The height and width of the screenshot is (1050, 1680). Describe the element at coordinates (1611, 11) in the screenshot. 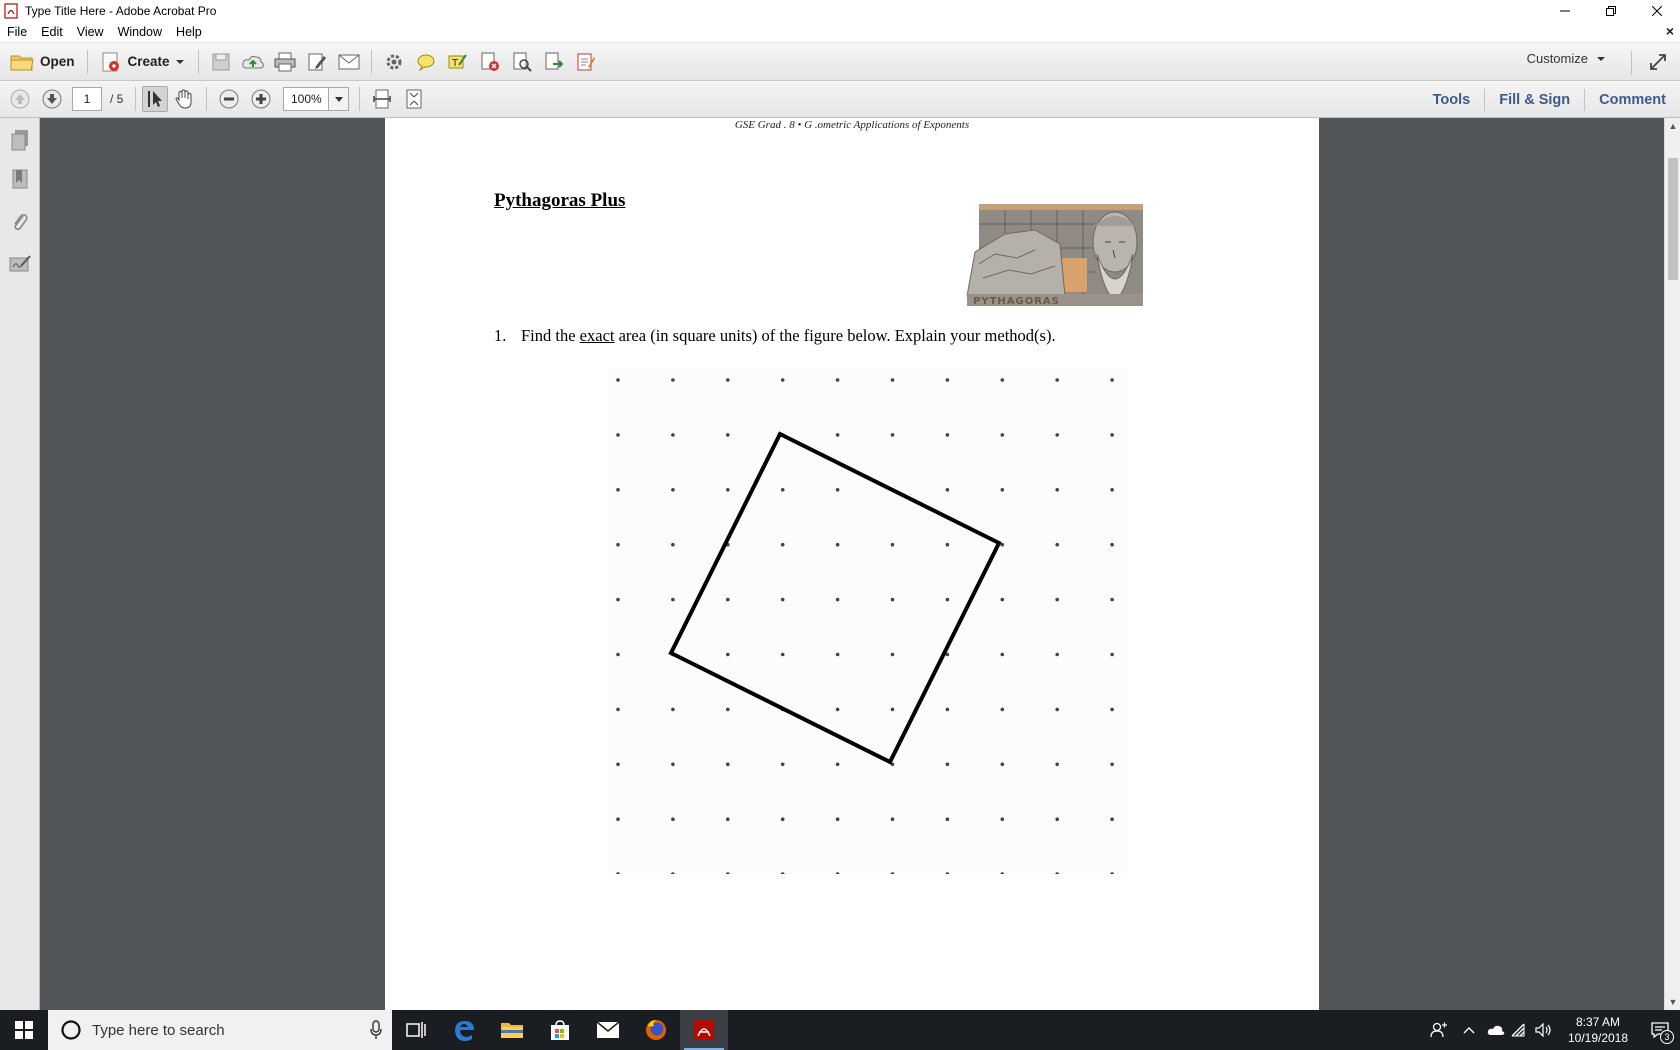

I see `restore-button` at that location.